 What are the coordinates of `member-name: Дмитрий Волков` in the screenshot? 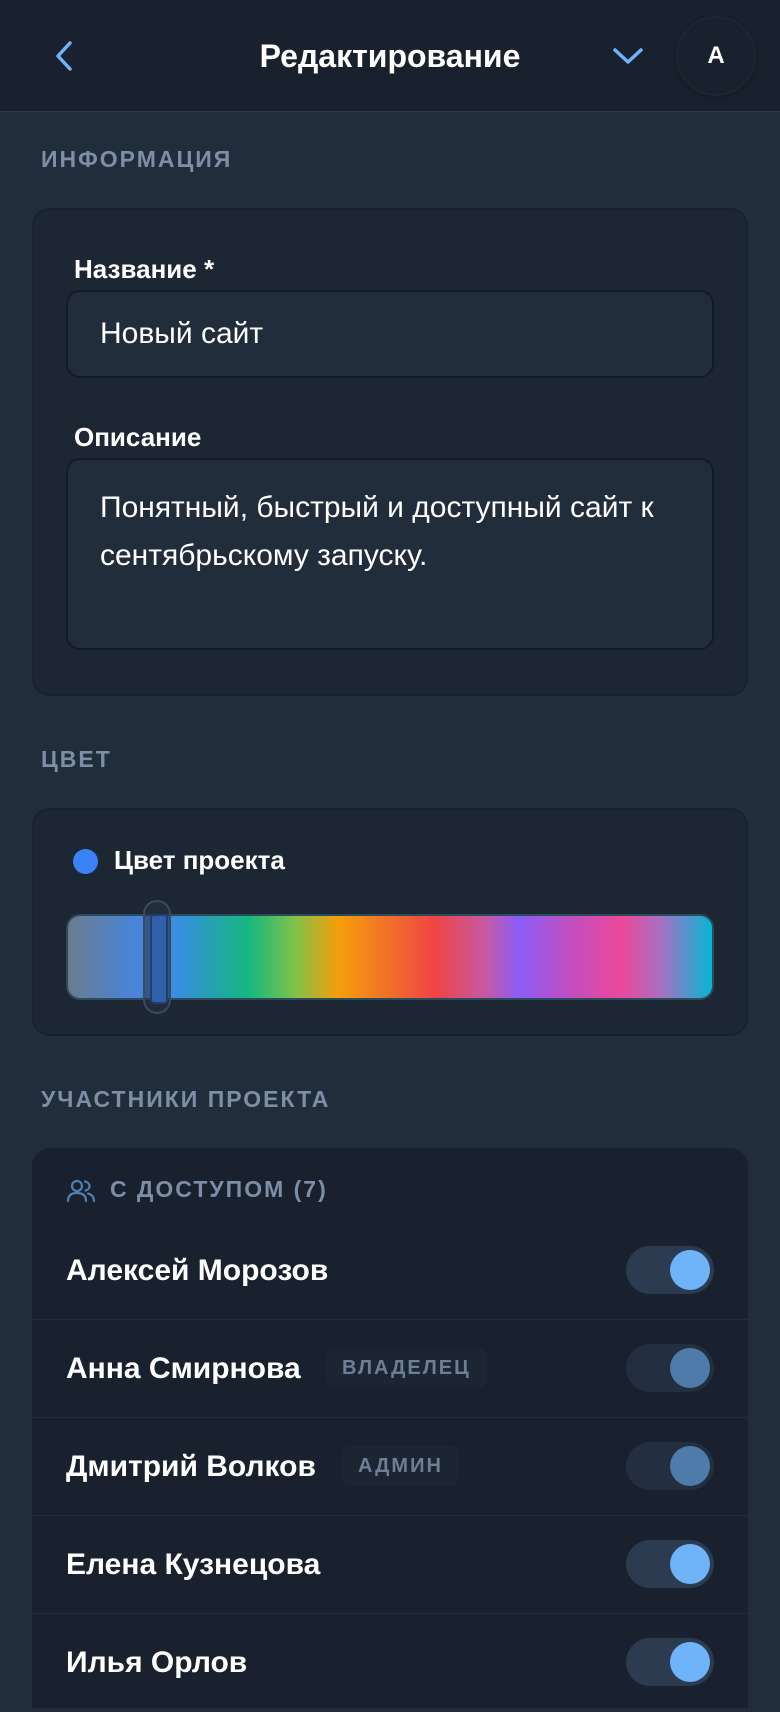 It's located at (191, 1466).